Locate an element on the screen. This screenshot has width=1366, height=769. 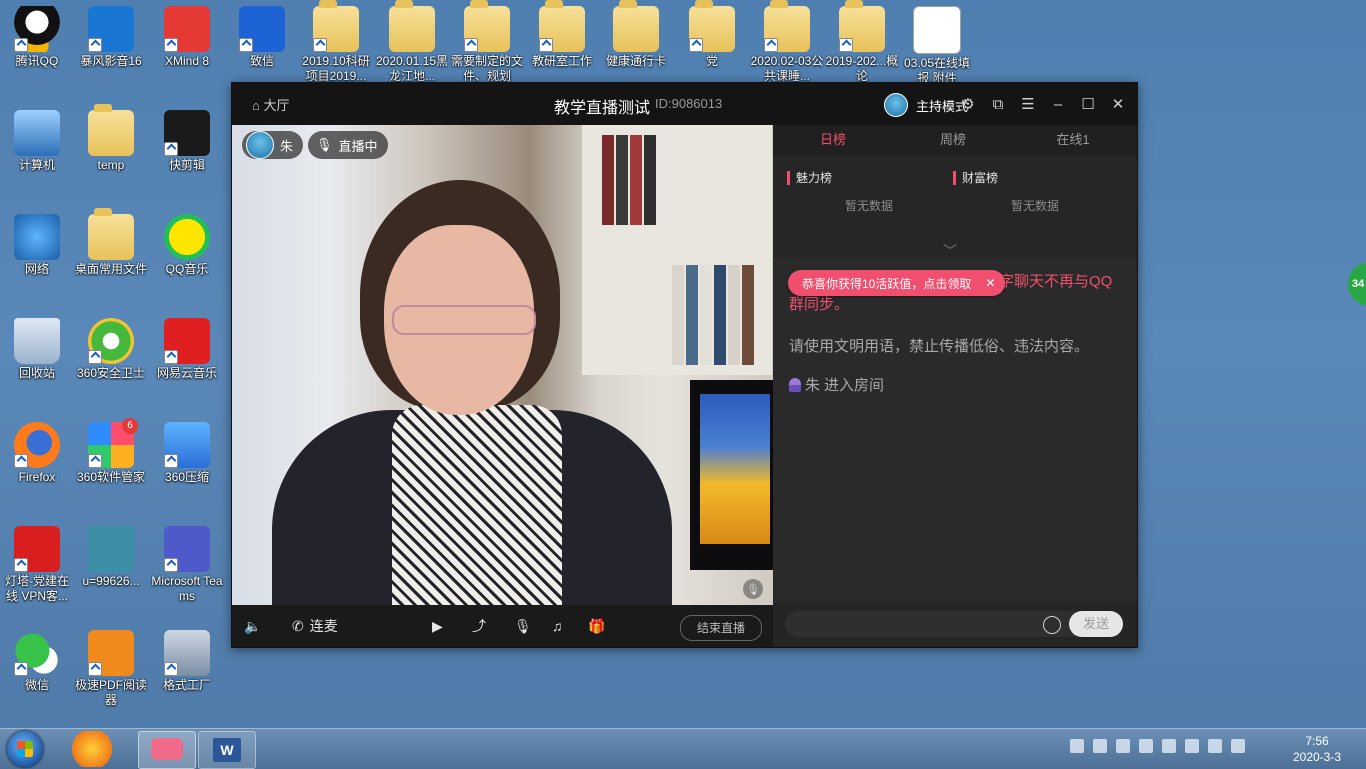
image-file-icon is located at coordinates (111, 549).